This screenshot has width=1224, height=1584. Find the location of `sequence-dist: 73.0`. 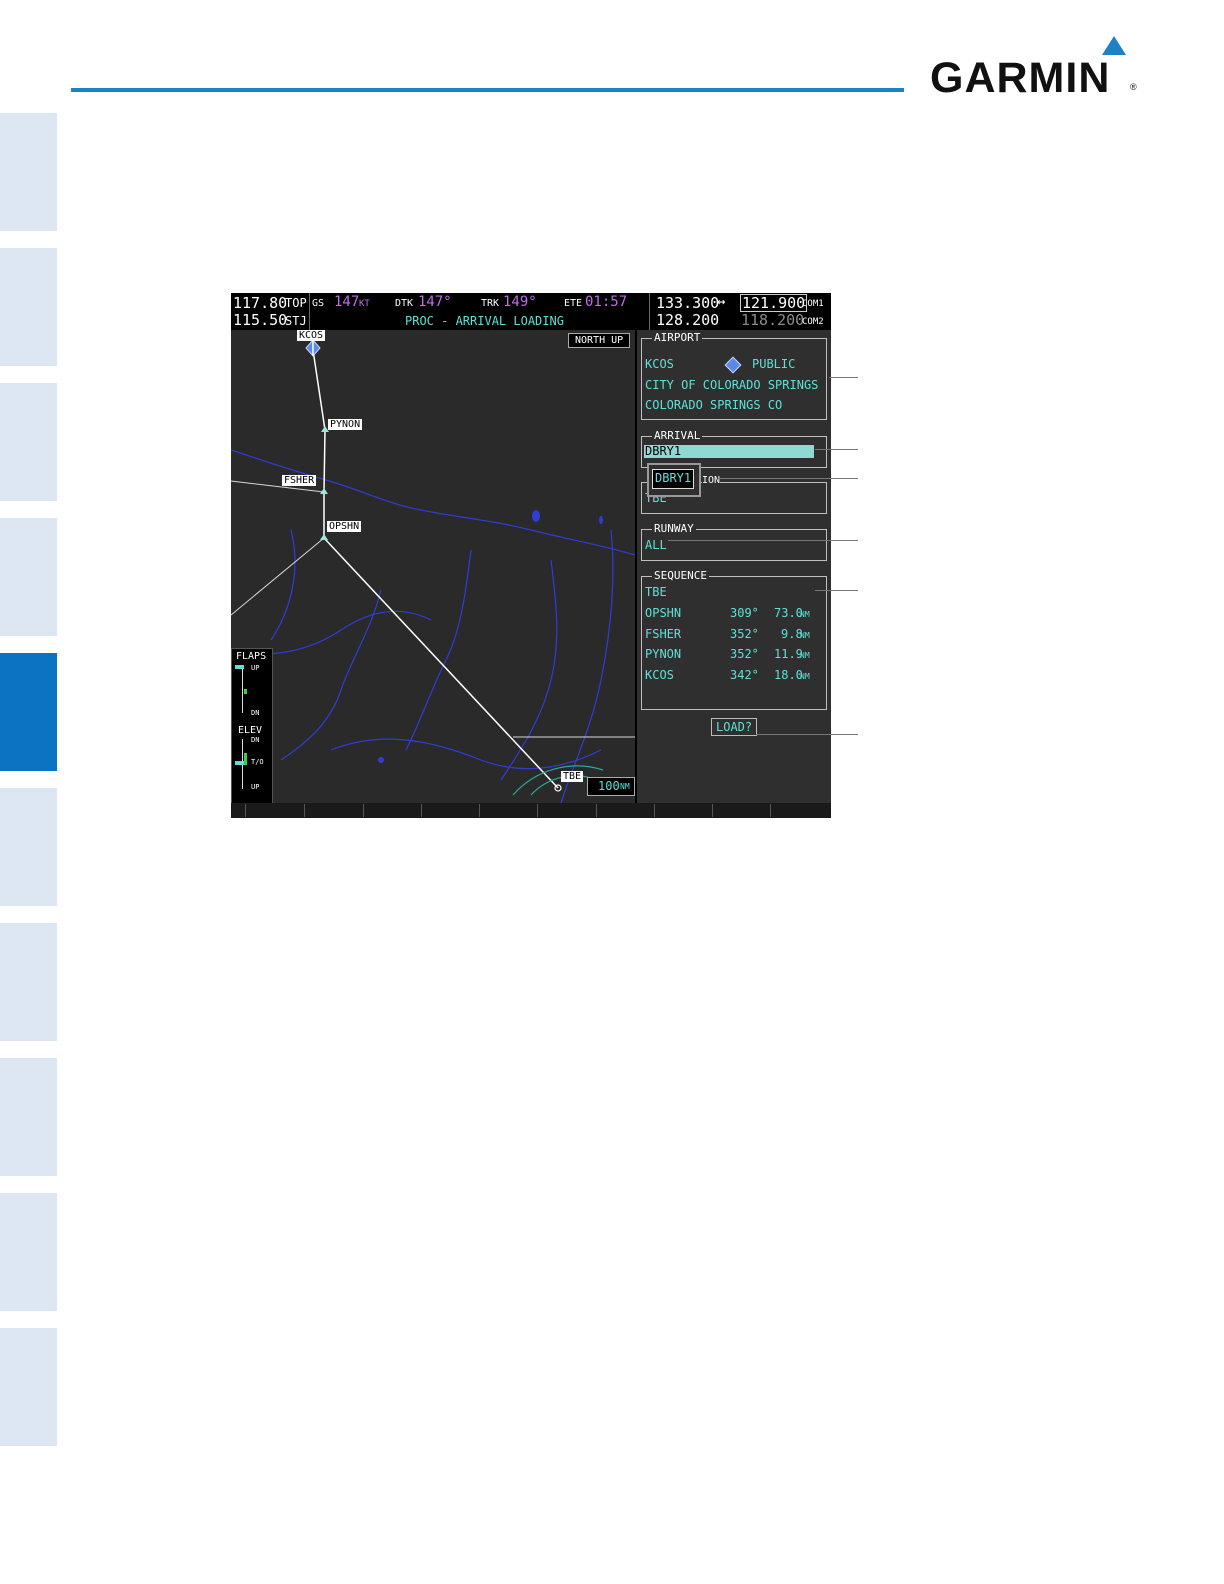

sequence-dist: 73.0 is located at coordinates (788, 613).